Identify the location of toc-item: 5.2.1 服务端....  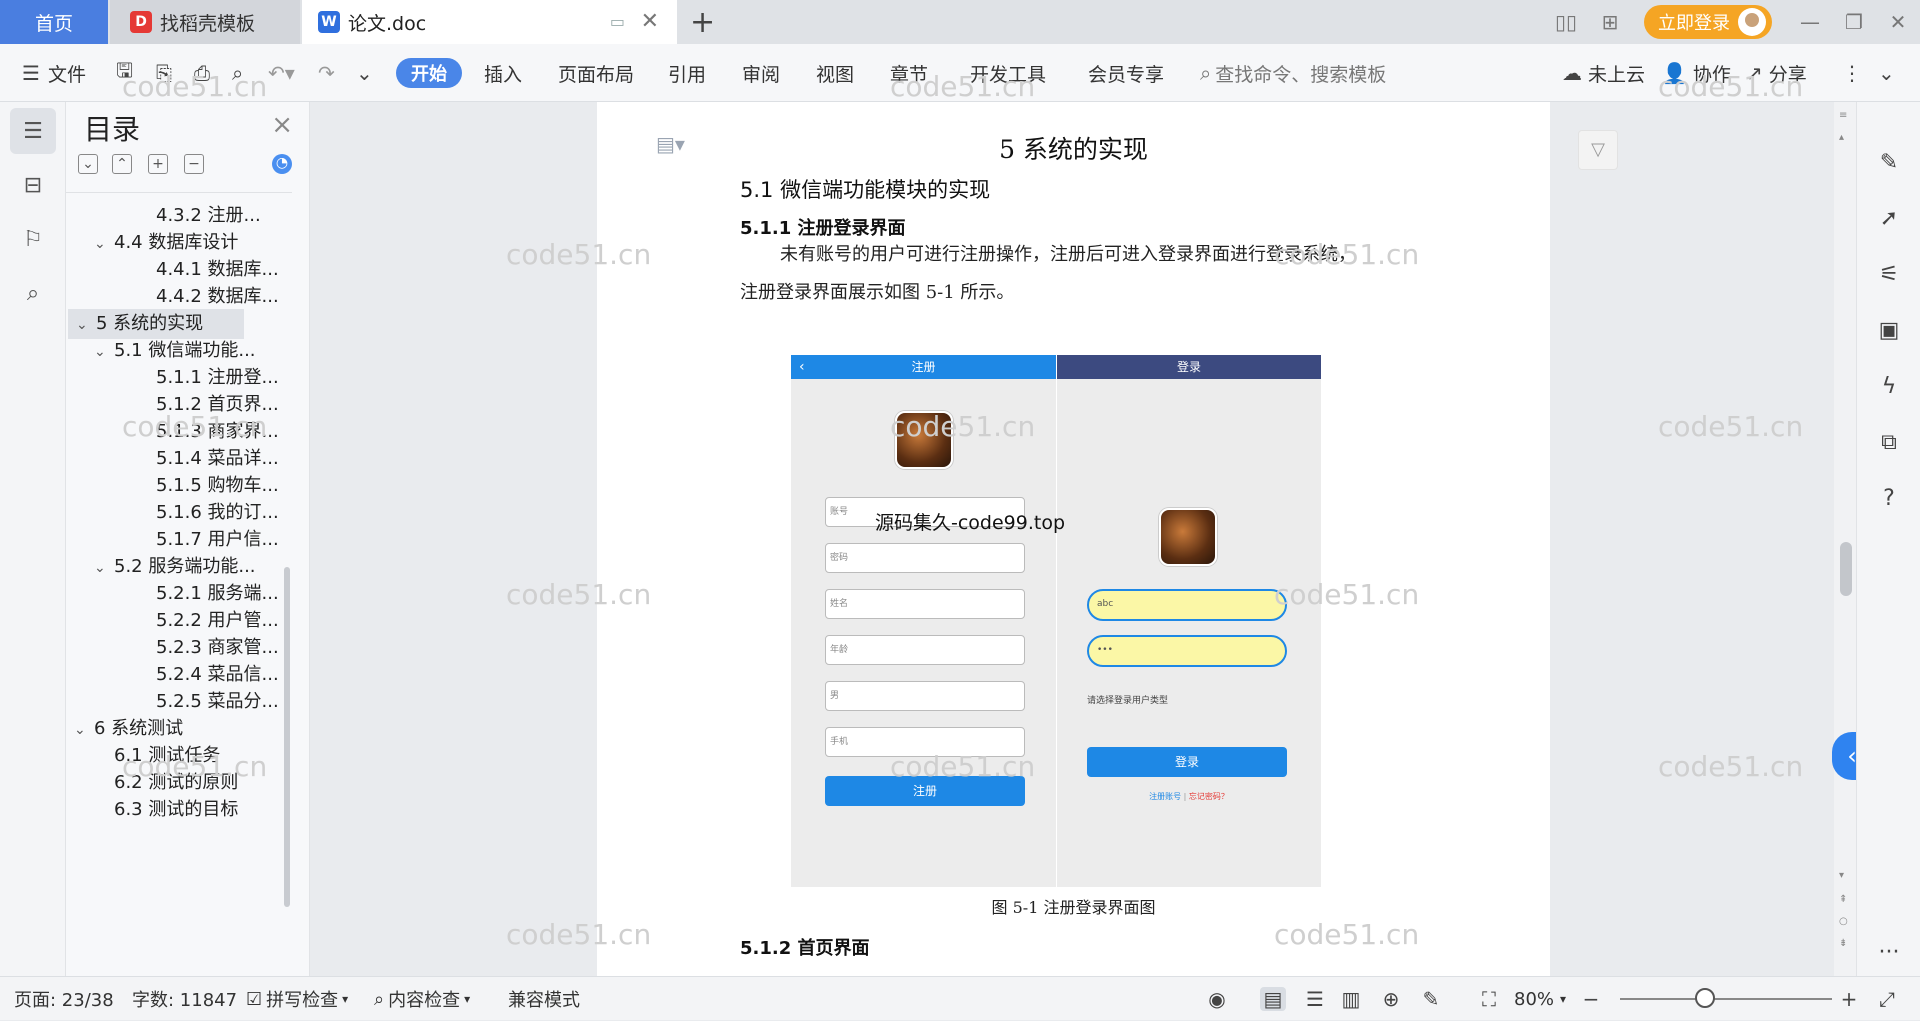
(172, 594).